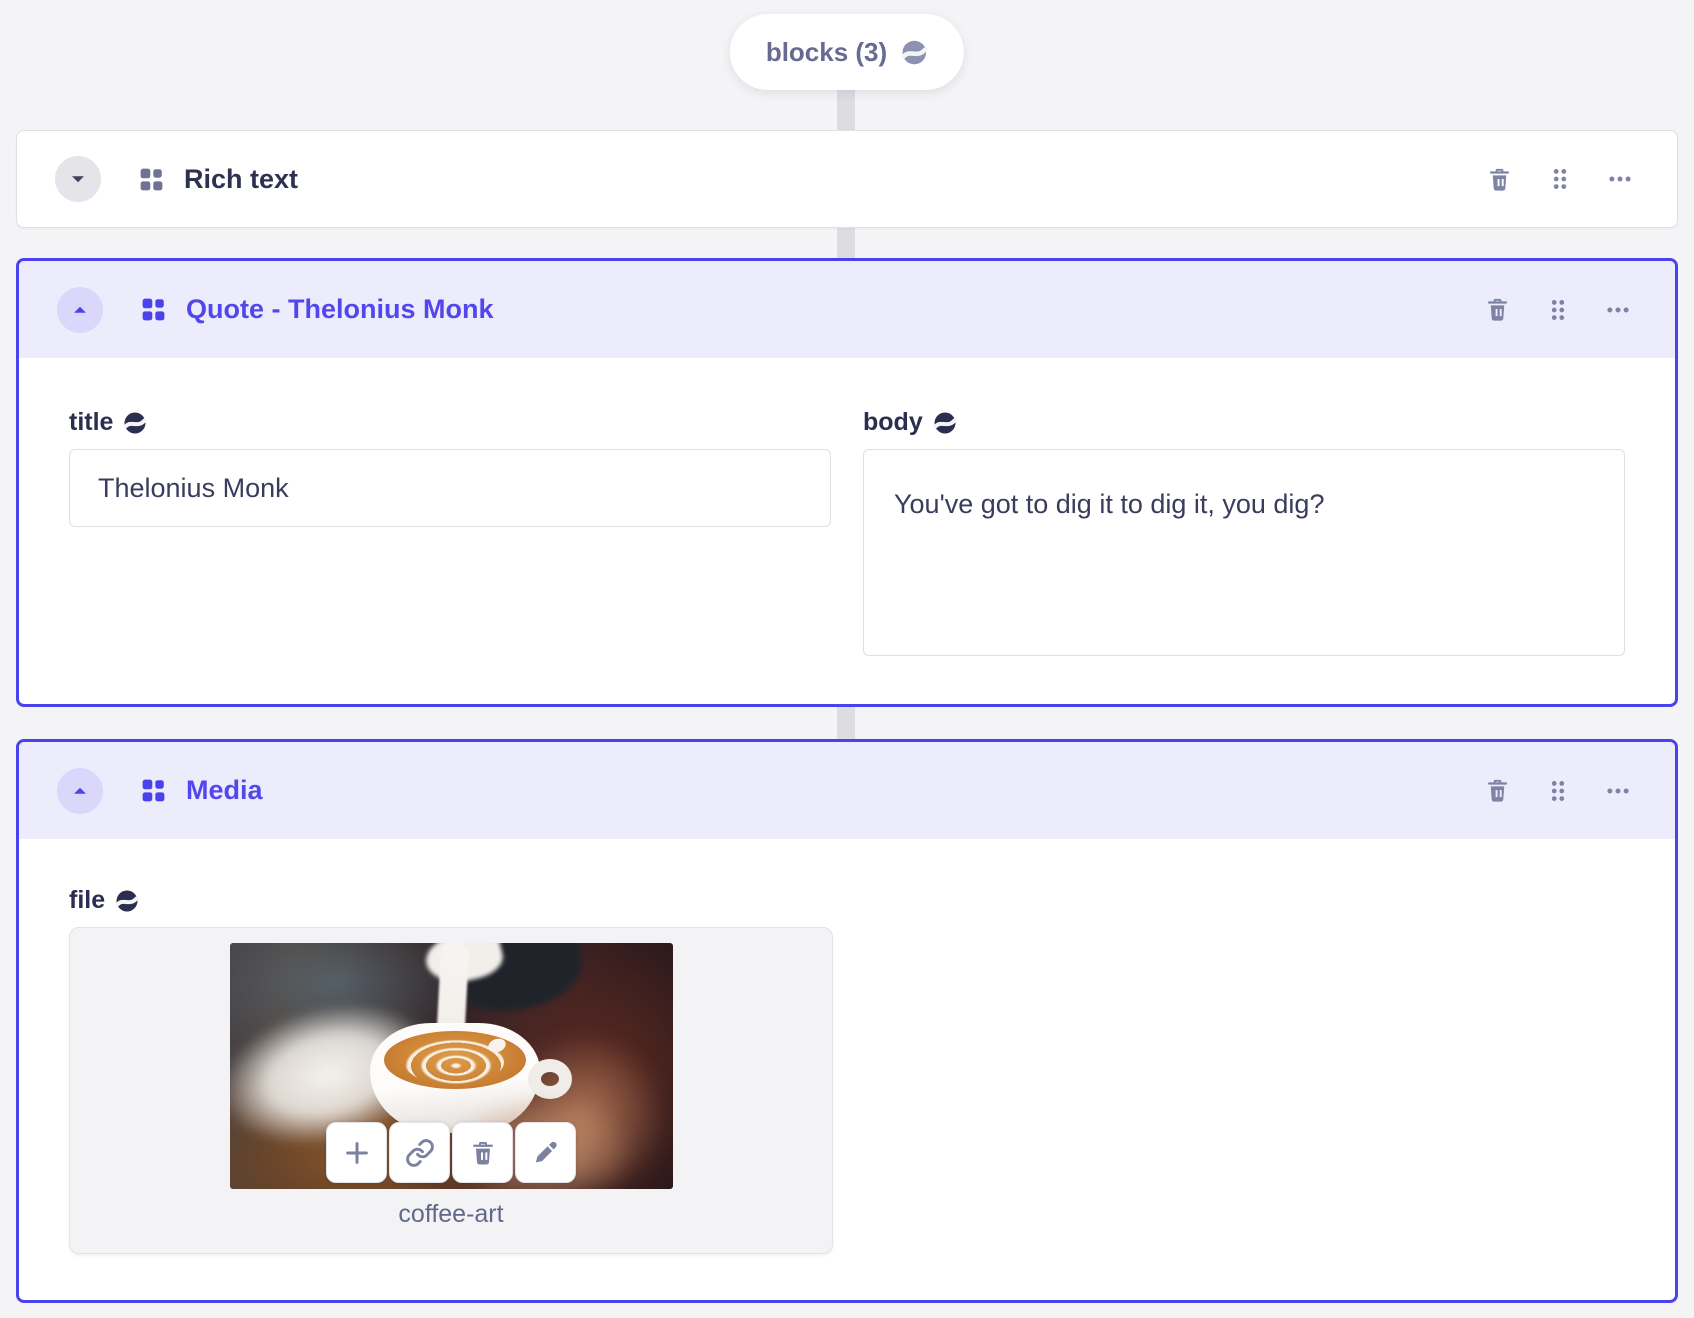 The image size is (1694, 1318). I want to click on plus-icon, so click(357, 1153).